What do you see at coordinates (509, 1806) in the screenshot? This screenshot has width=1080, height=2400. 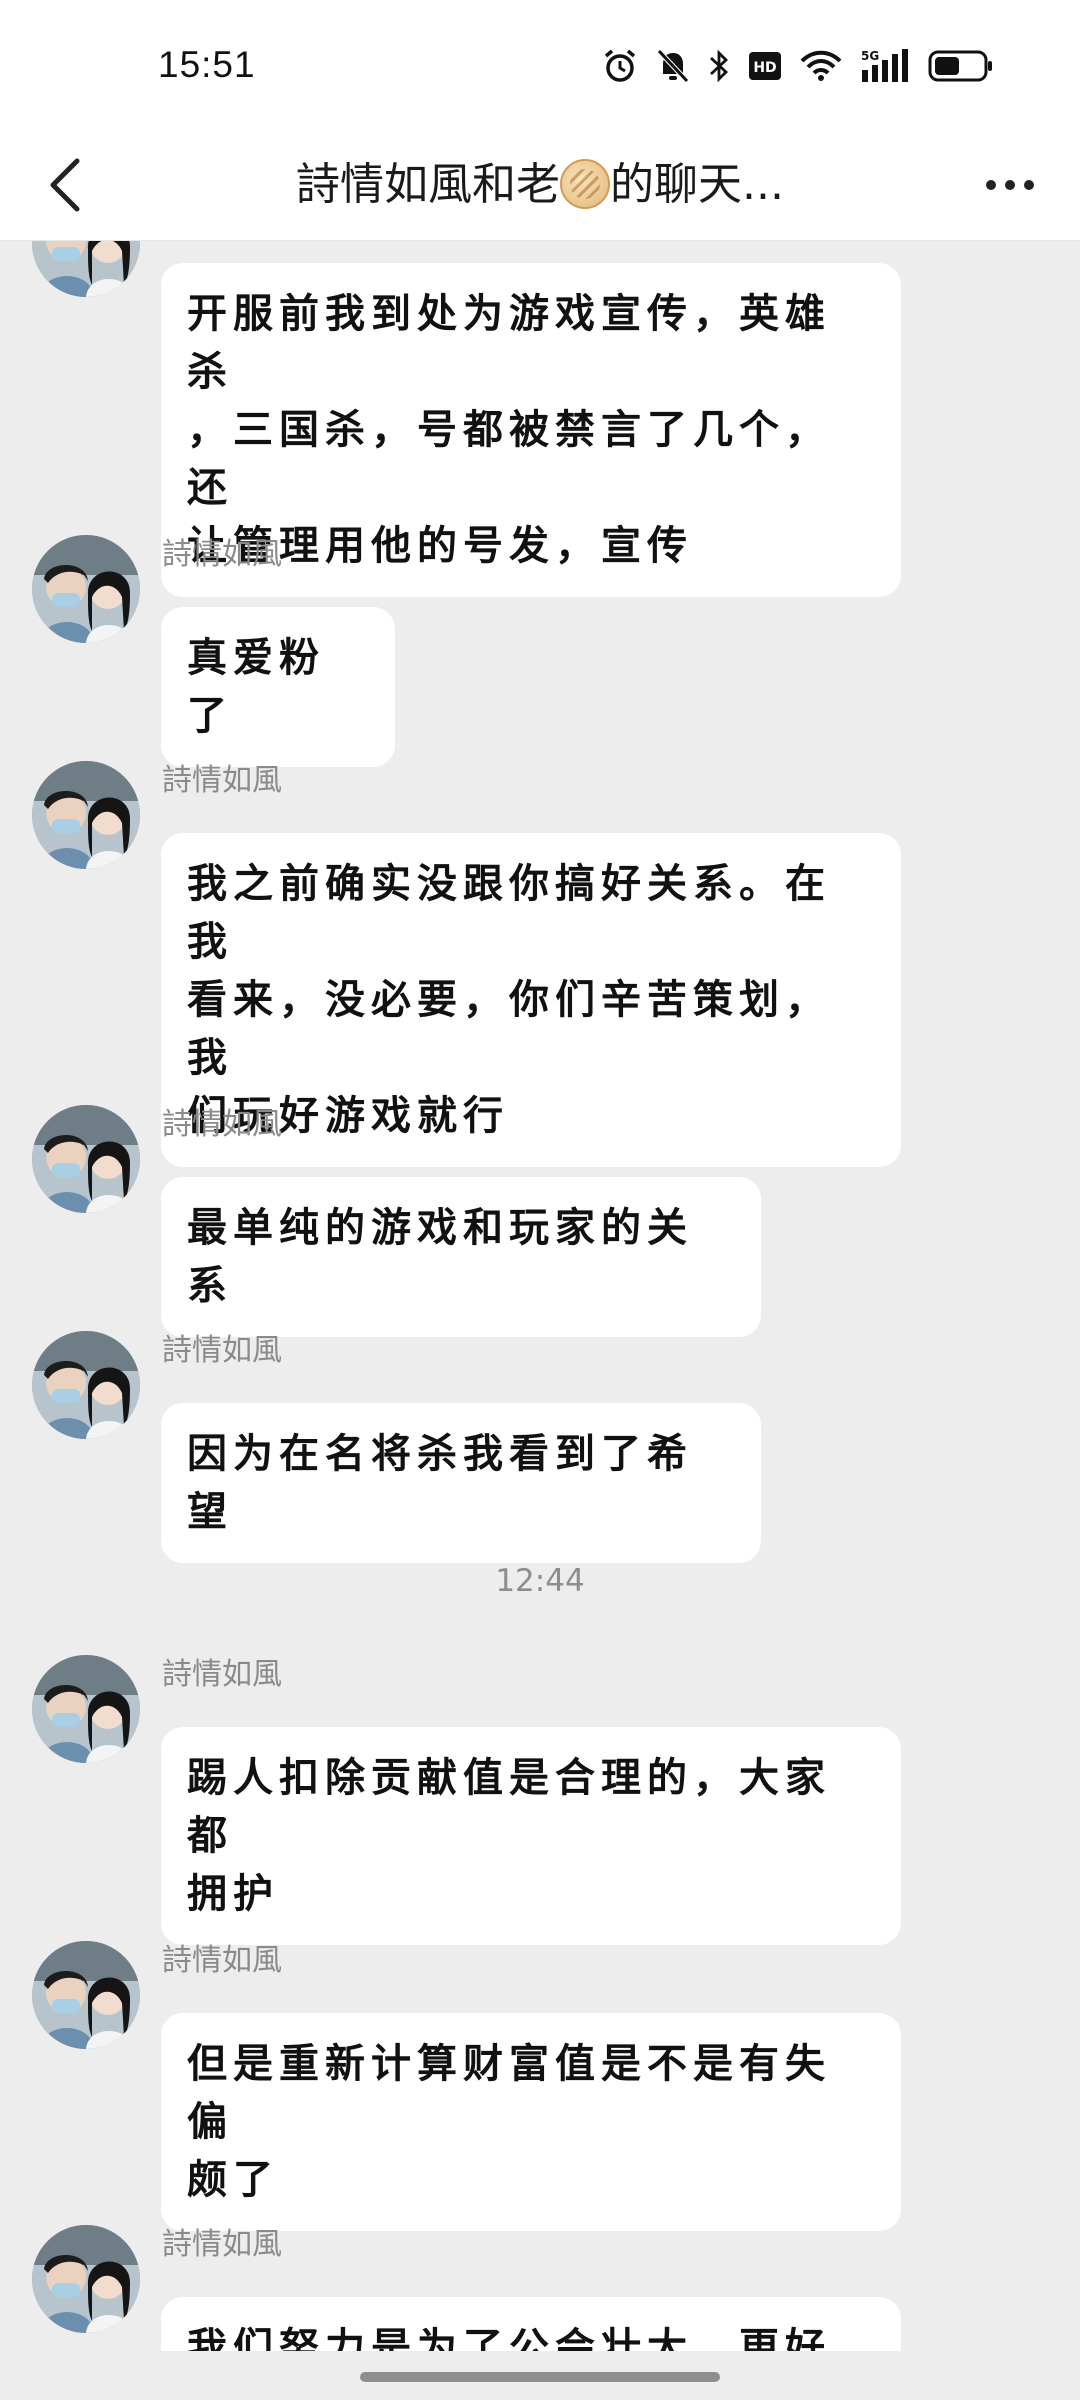 I see `message-line: 踢人扣除贡献值是合理的，大家都` at bounding box center [509, 1806].